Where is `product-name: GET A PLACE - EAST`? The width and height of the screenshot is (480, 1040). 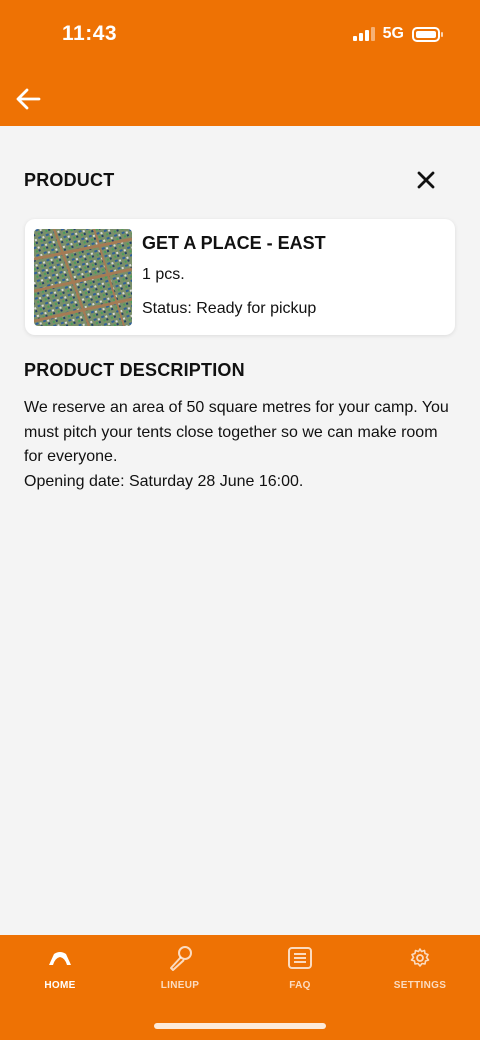
product-name: GET A PLACE - EAST is located at coordinates (234, 243).